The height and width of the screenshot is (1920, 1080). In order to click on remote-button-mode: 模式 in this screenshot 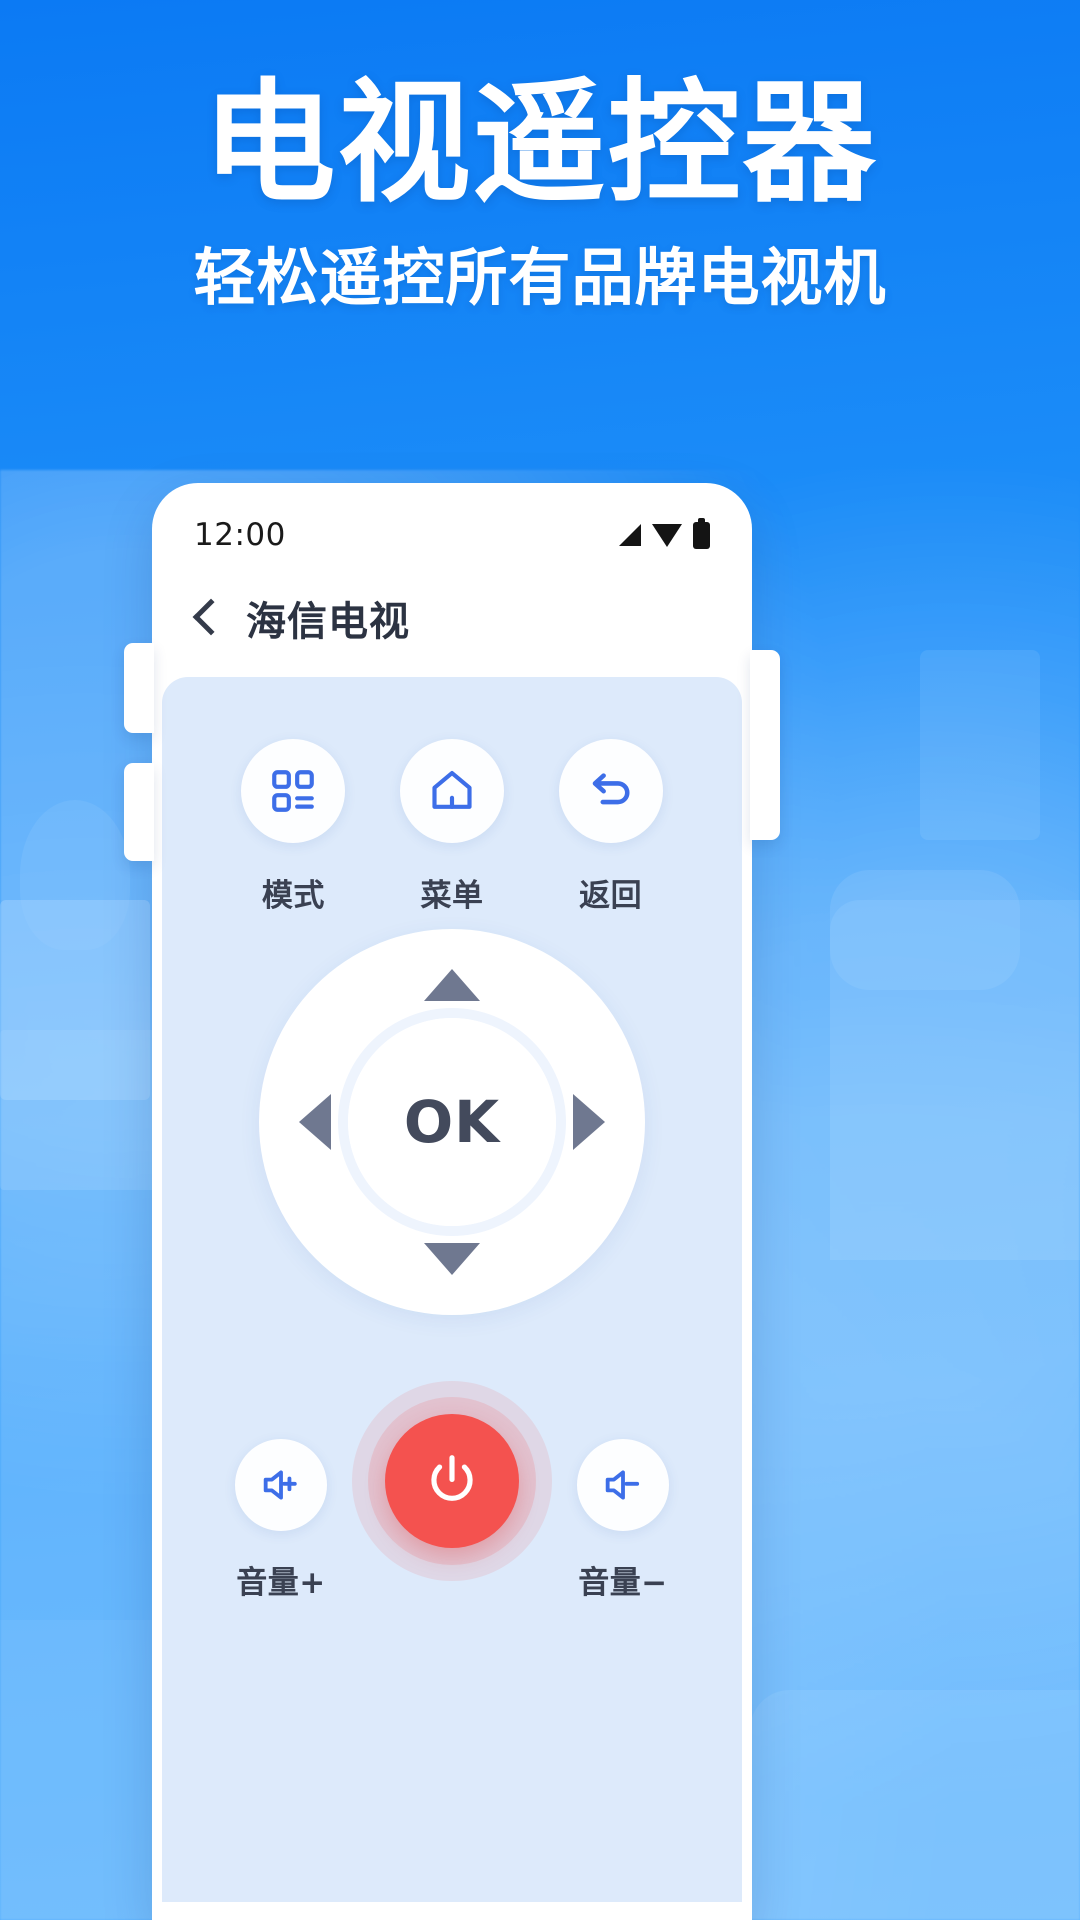, I will do `click(293, 827)`.